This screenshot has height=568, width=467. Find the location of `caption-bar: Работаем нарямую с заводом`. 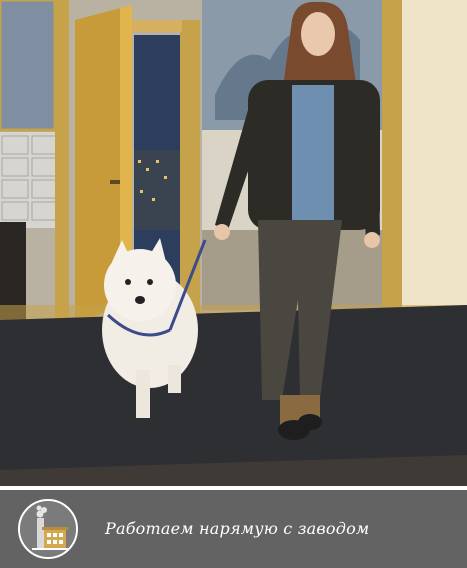

caption-bar: Работаем нарямую с заводом is located at coordinates (233, 529).